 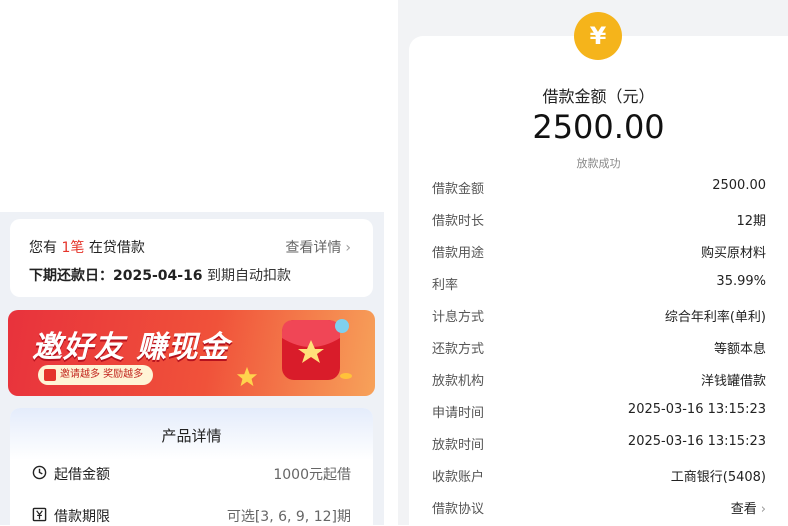 I want to click on detail-key: 借款时长, so click(x=458, y=221).